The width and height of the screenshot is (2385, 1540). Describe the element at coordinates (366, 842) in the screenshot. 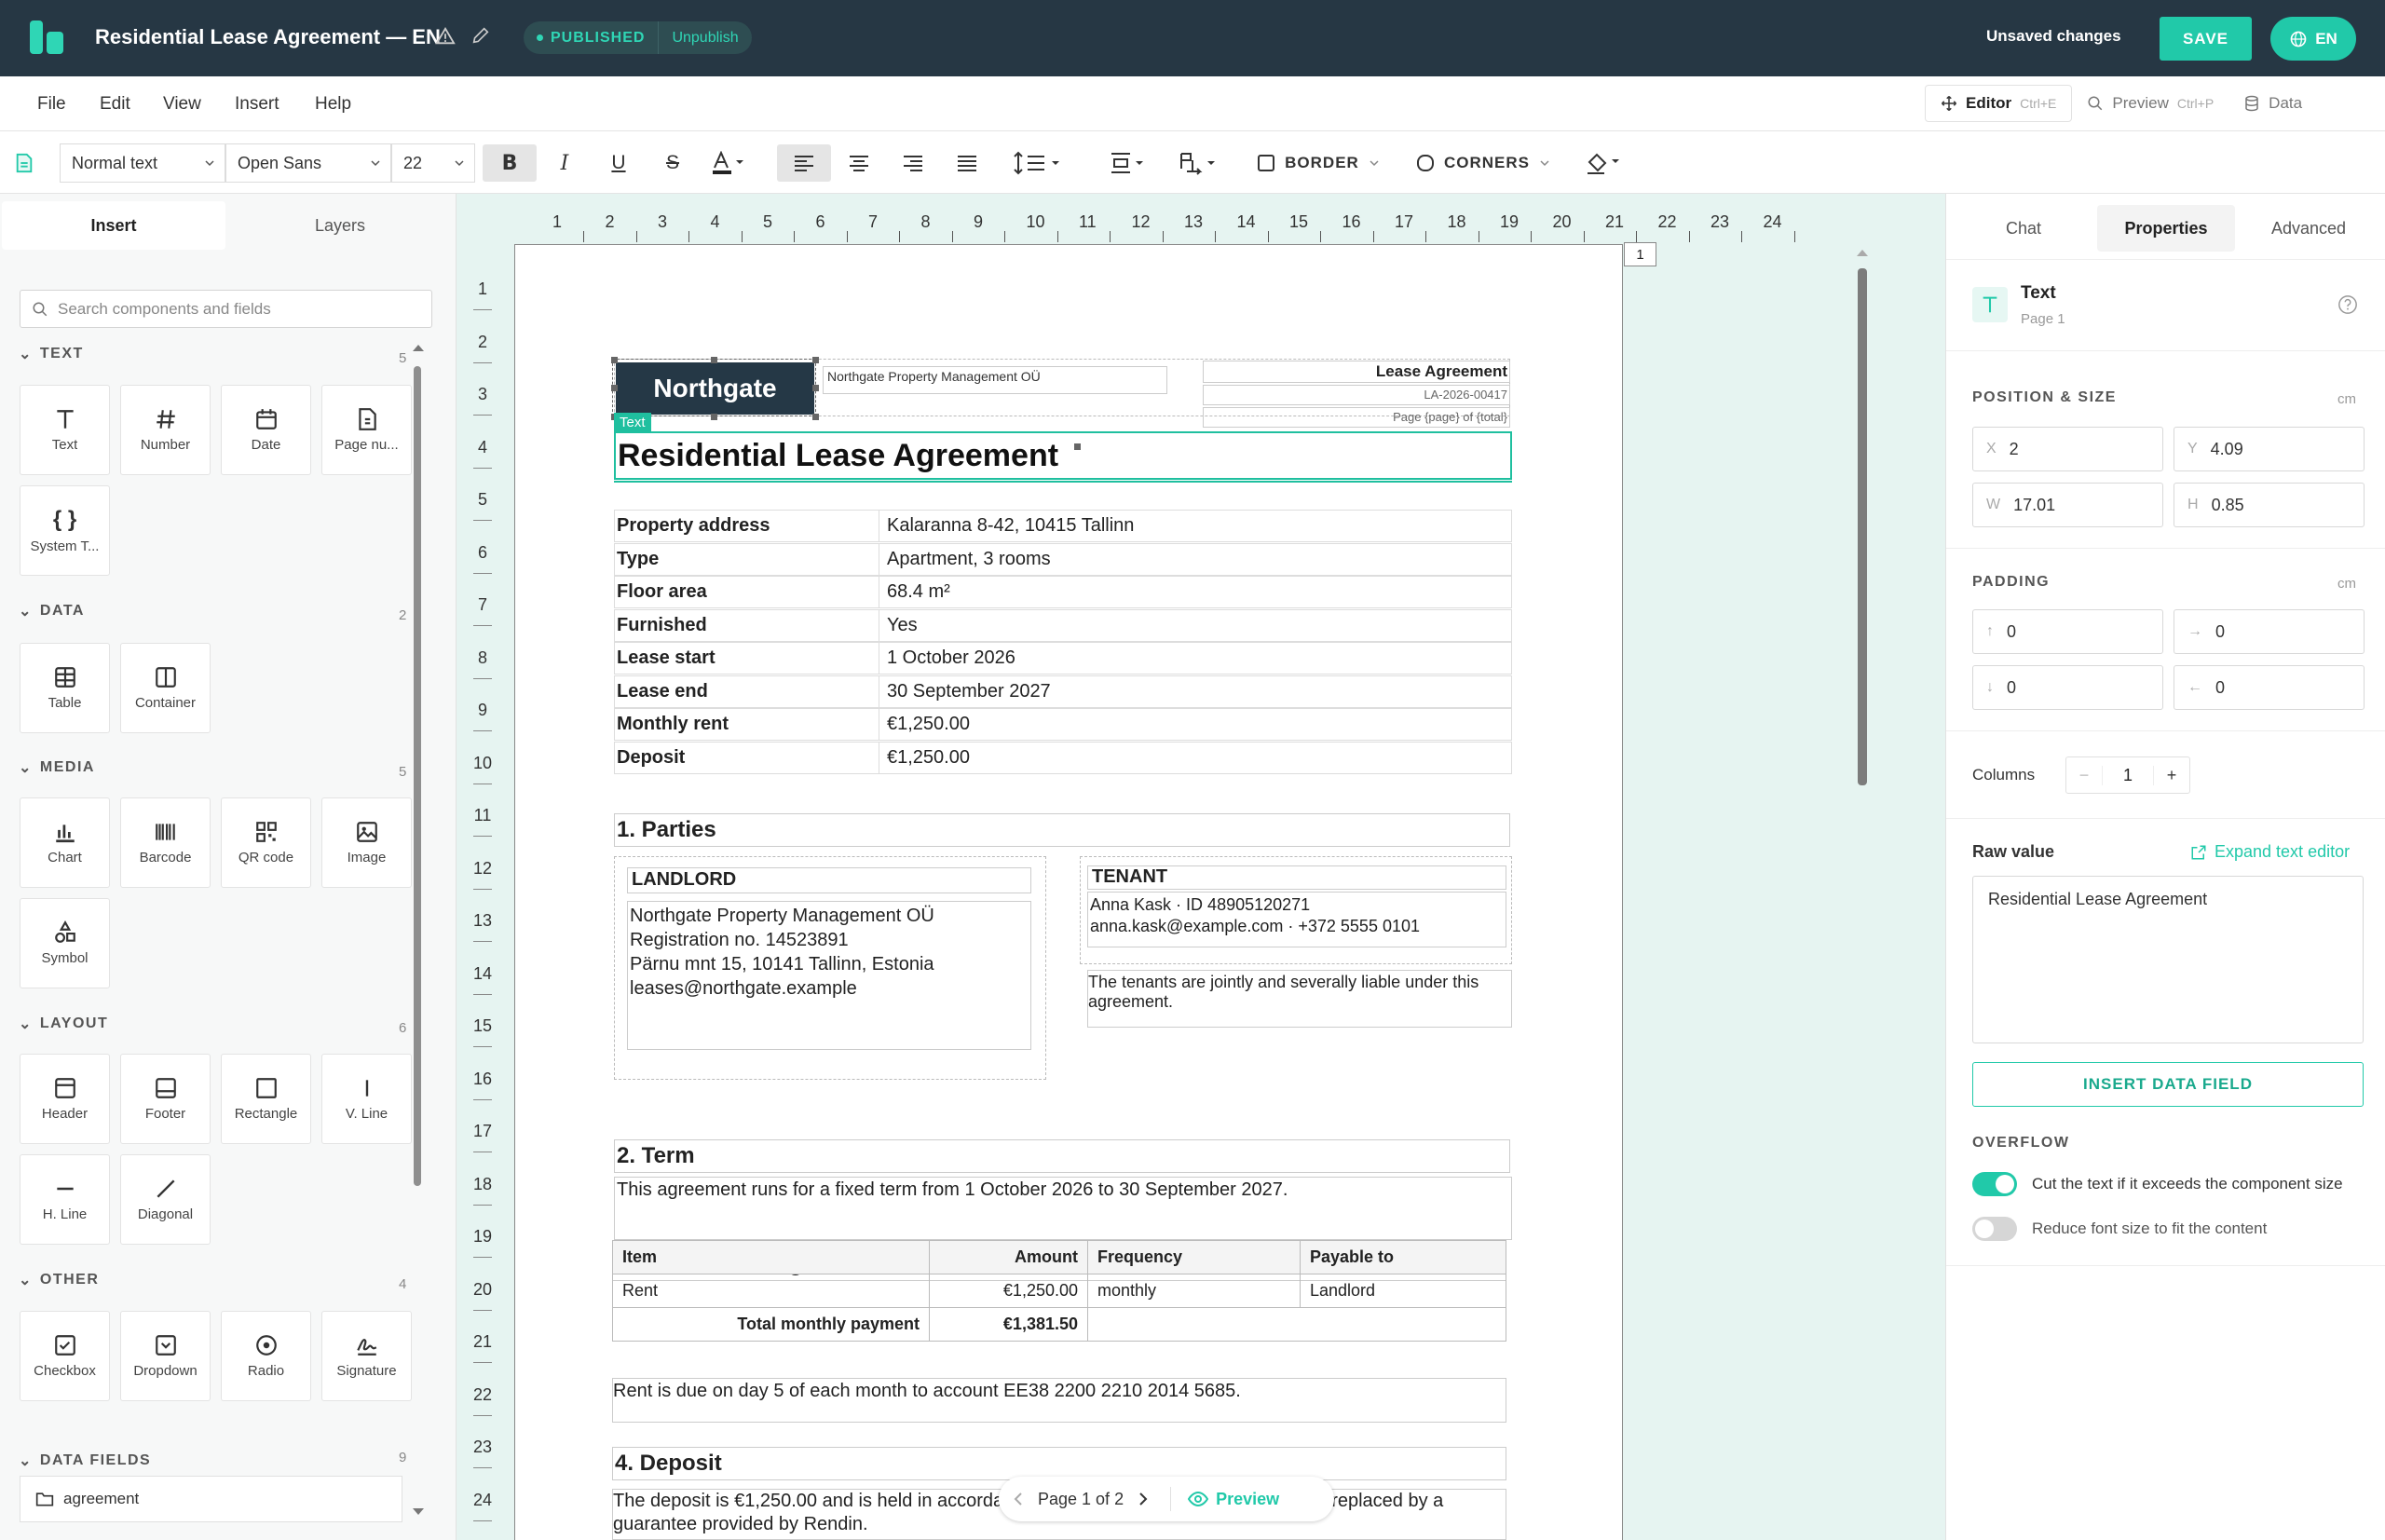

I see `tile-image: Image` at that location.